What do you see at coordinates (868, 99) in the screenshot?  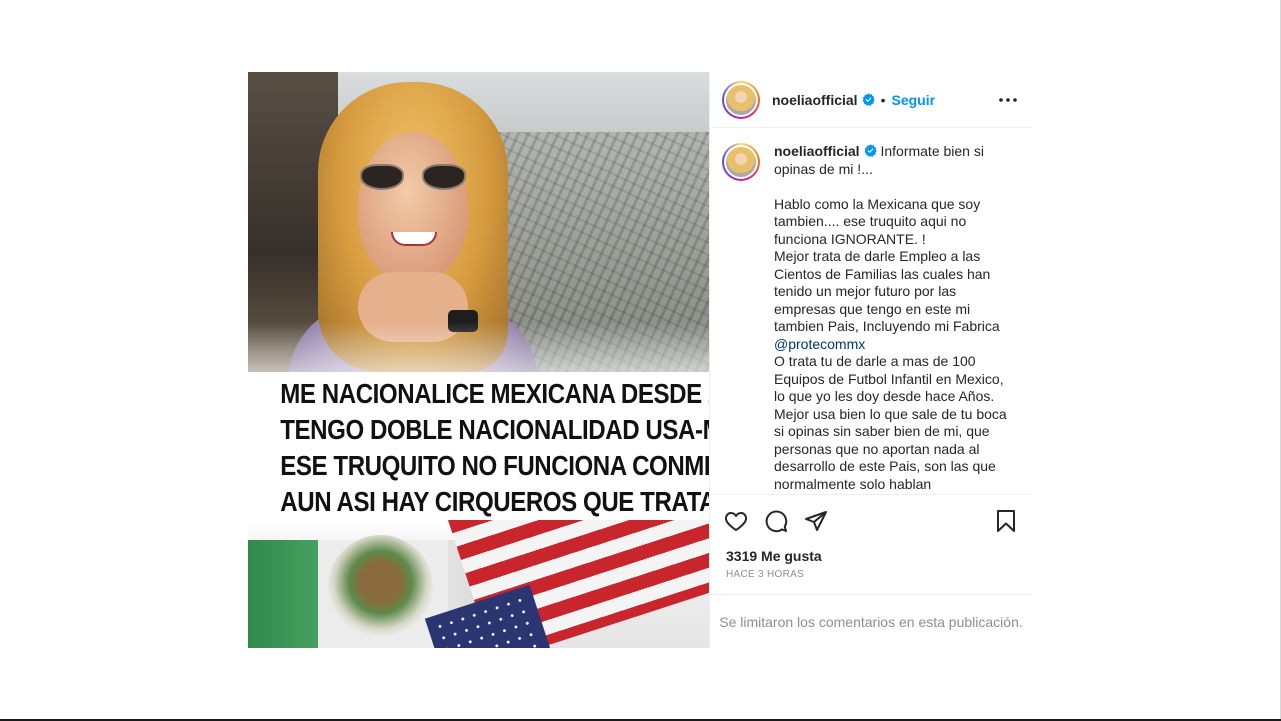 I see `verified-badge-icon` at bounding box center [868, 99].